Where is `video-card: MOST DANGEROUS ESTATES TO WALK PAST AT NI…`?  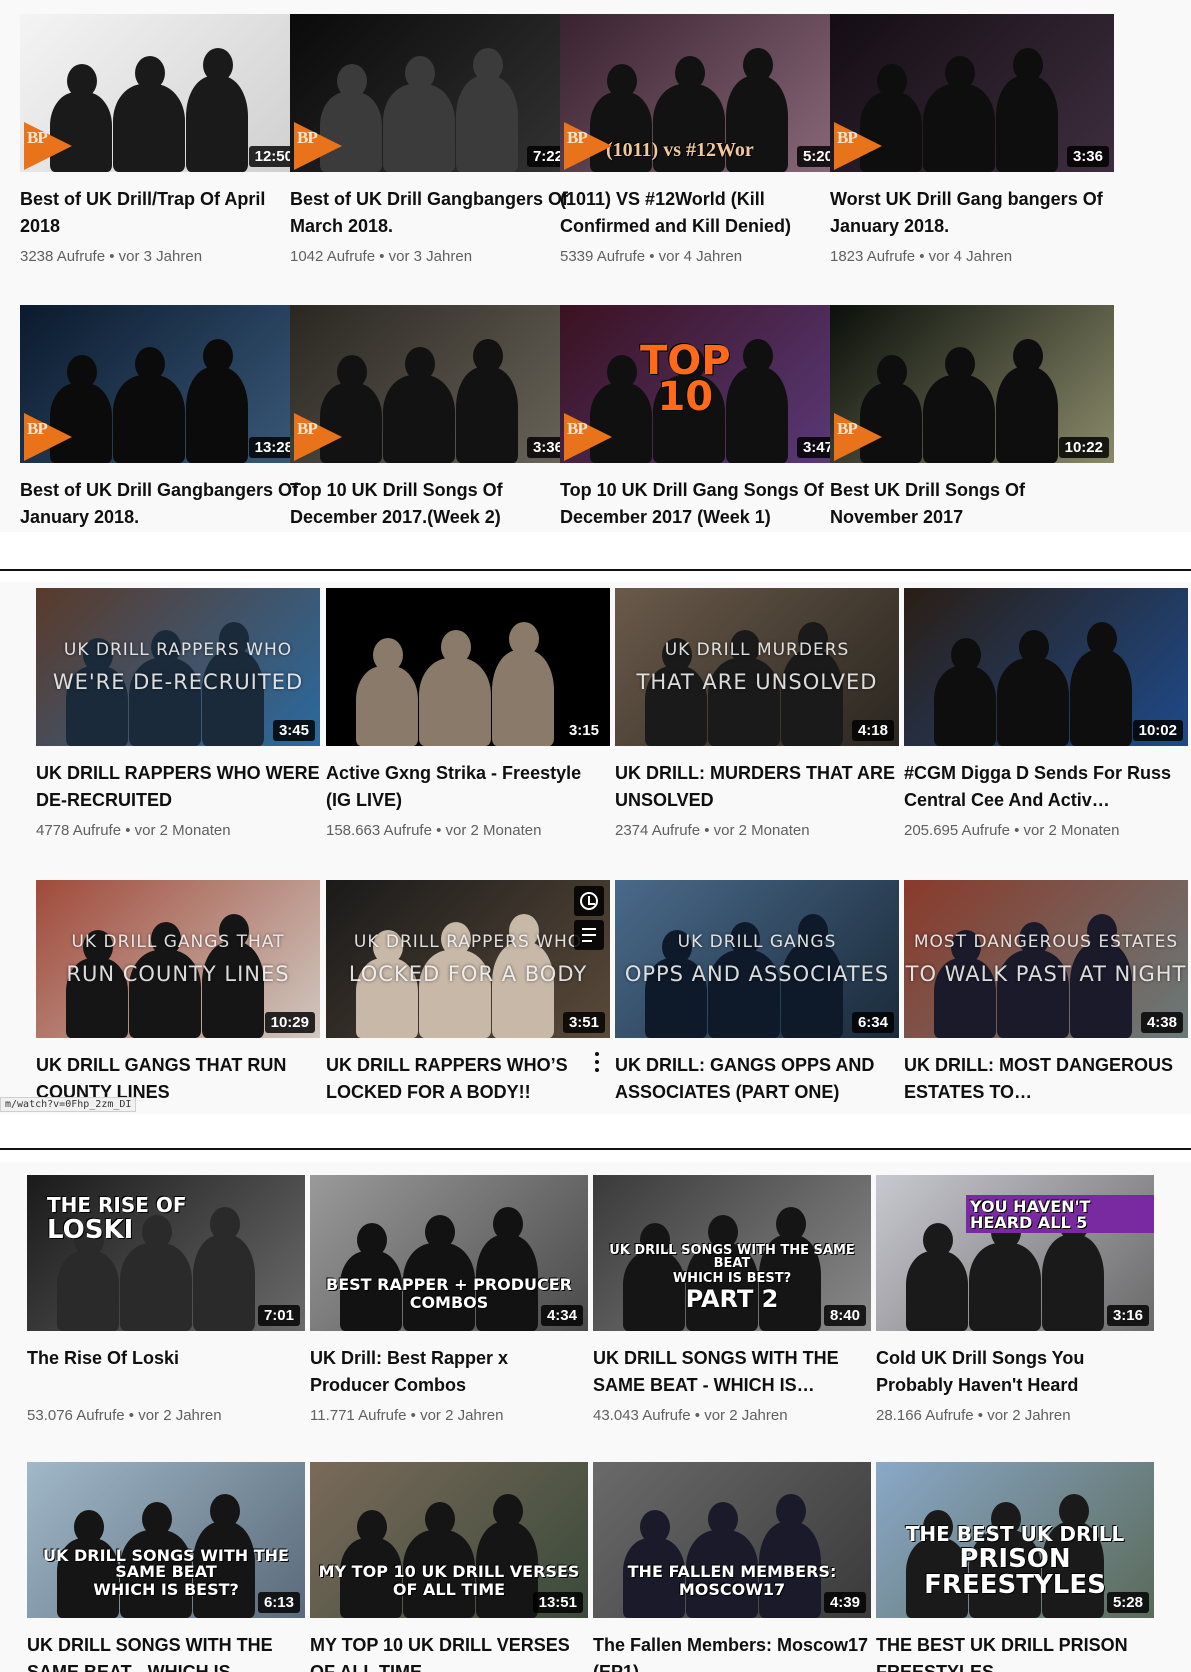 video-card: MOST DANGEROUS ESTATES TO WALK PAST AT NI… is located at coordinates (1046, 993).